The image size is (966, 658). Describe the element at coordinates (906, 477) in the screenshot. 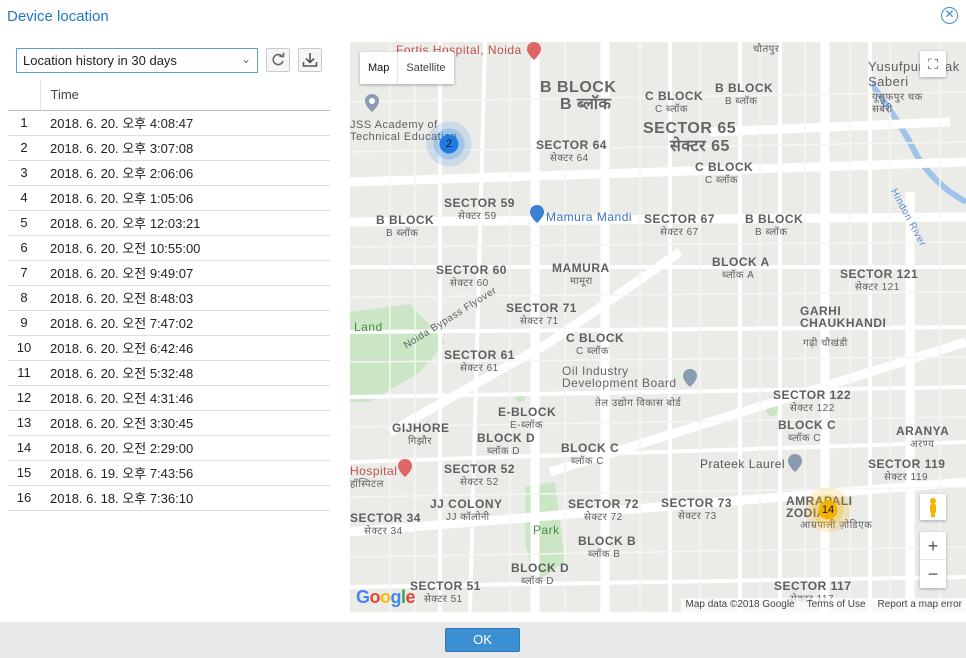

I see `map-label-sector119-hi: सेक्टर 119` at that location.